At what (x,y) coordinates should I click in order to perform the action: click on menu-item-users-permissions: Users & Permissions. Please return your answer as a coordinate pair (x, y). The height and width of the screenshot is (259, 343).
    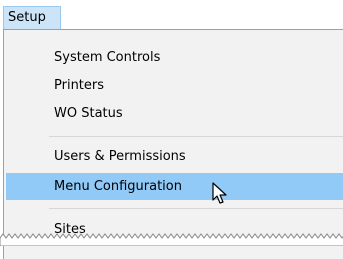
    Looking at the image, I should click on (174, 156).